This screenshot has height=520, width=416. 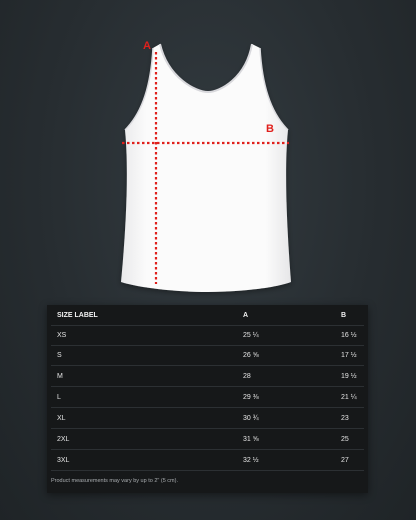 What do you see at coordinates (345, 439) in the screenshot?
I see `measure-b-cell: 25` at bounding box center [345, 439].